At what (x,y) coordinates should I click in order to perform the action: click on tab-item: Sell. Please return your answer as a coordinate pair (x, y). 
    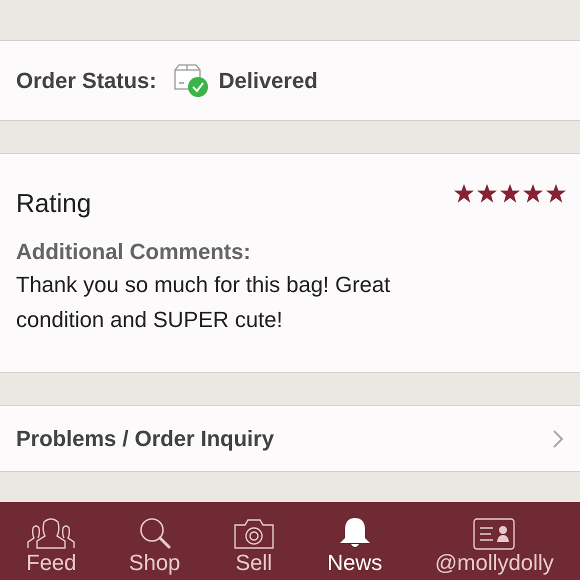
    Looking at the image, I should click on (253, 549).